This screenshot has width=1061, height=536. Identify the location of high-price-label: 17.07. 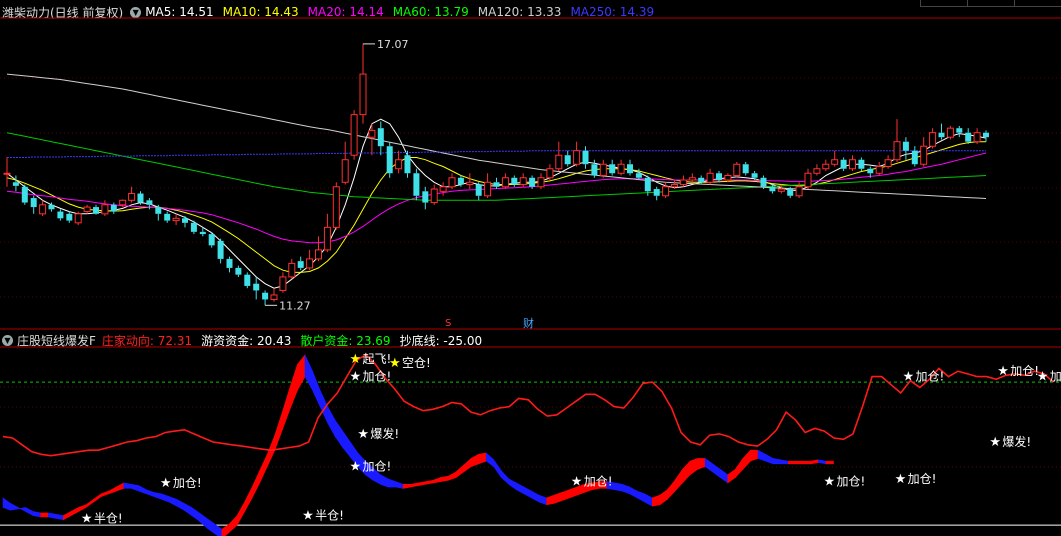
(393, 44).